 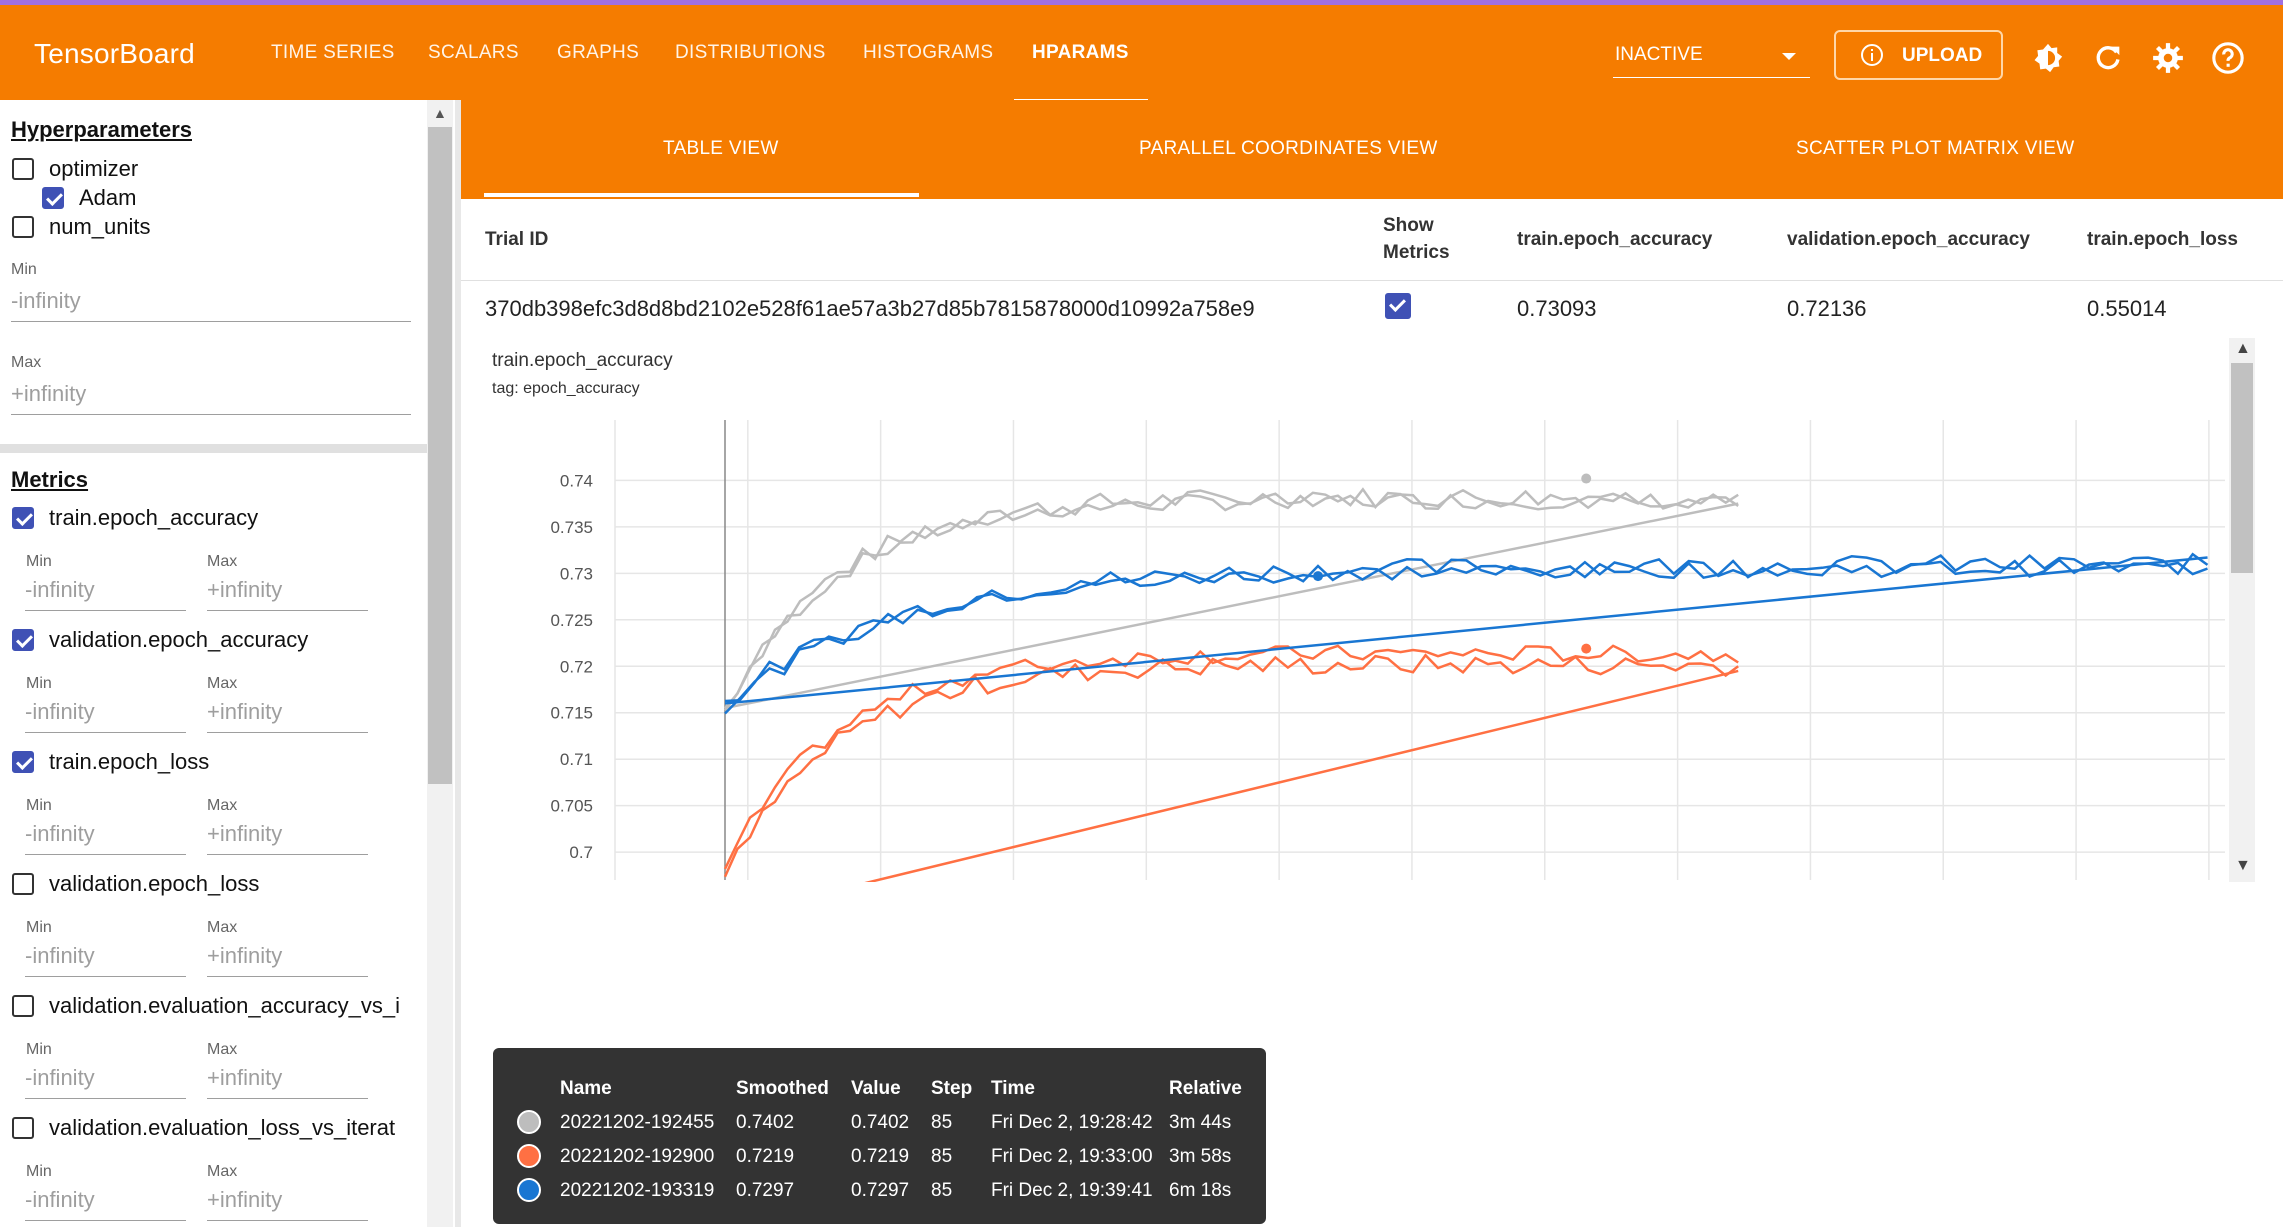 I want to click on section-divider, so click(x=213, y=448).